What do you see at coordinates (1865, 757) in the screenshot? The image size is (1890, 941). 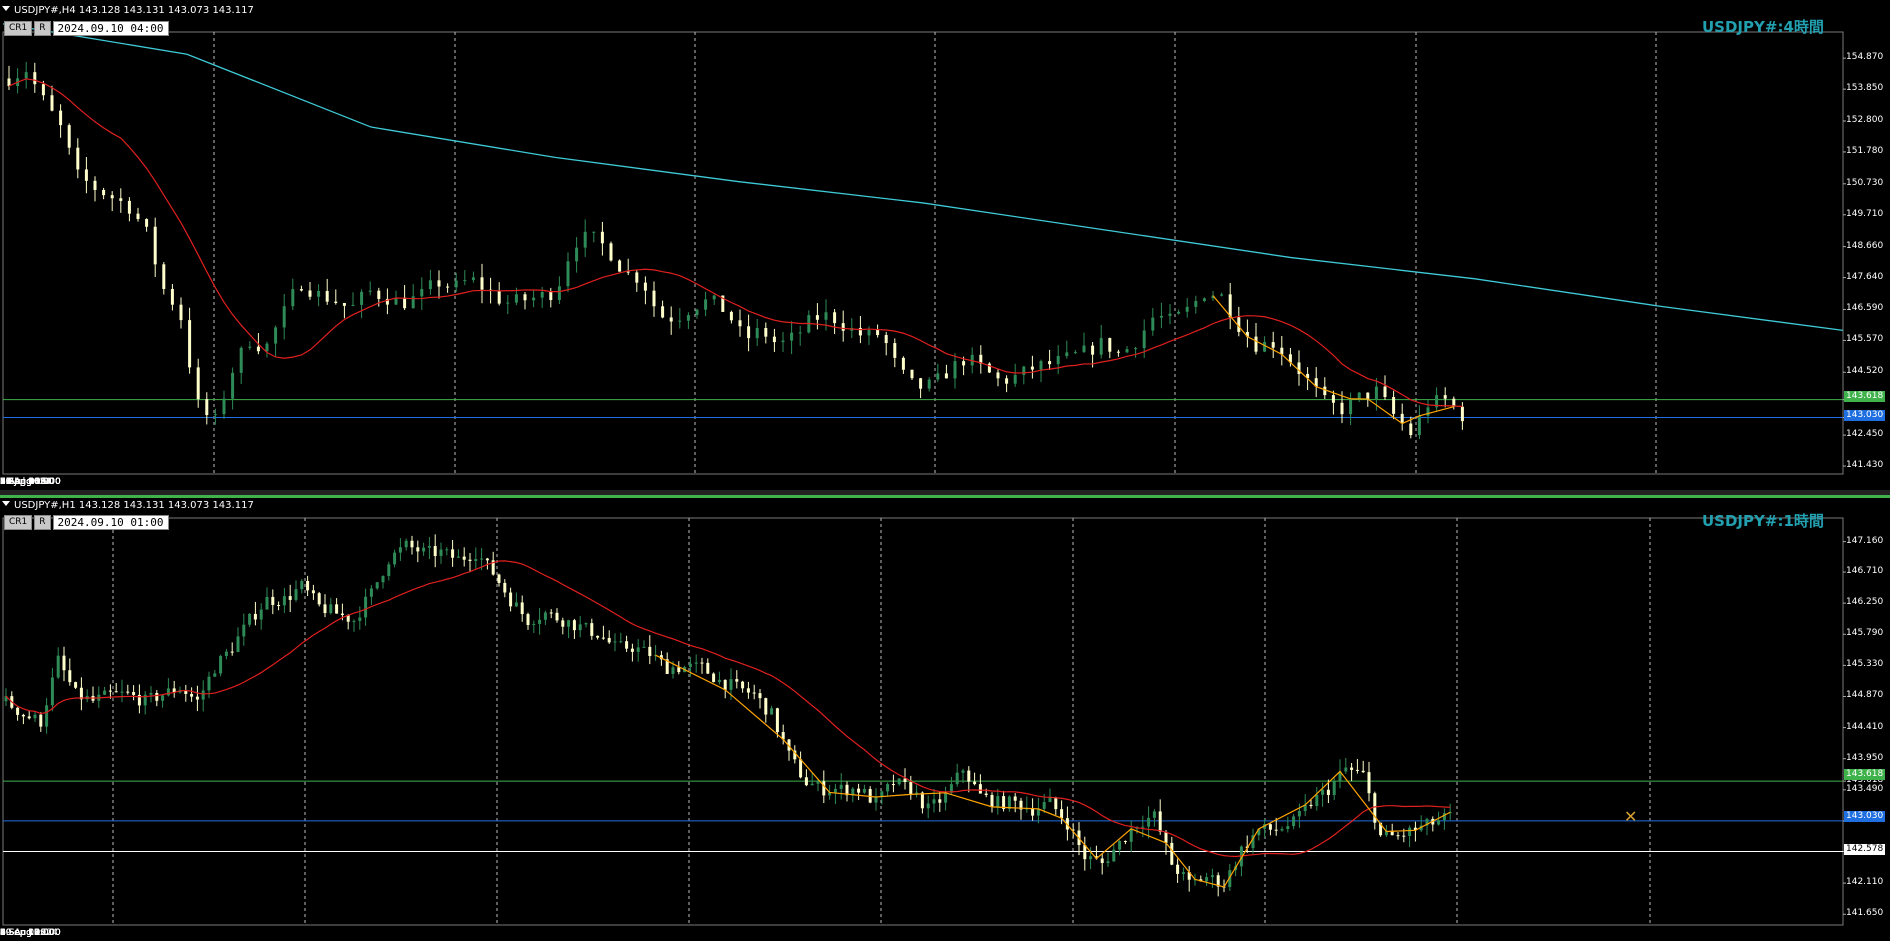 I see `price-tick-label: 143.950` at bounding box center [1865, 757].